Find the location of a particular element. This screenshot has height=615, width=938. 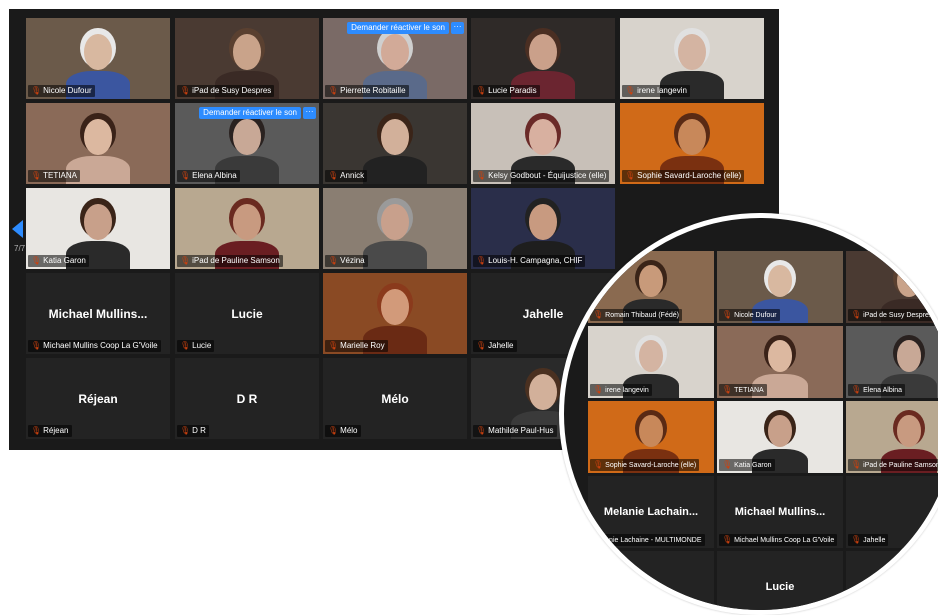

participant-tile: 🎙 Vézina is located at coordinates (395, 228).